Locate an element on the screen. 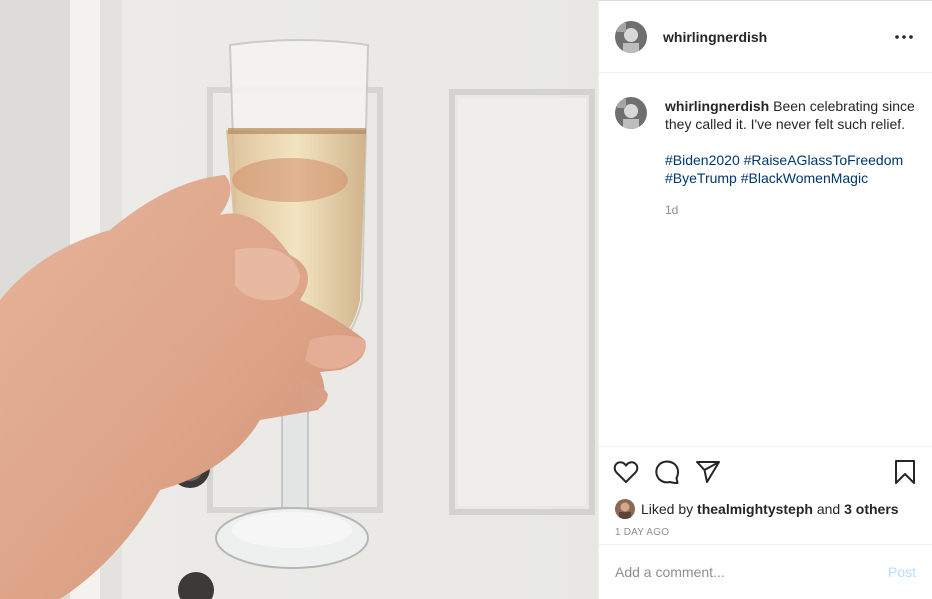 The height and width of the screenshot is (599, 932). likes-summary: Liked by thealmightysteph and 3 others is located at coordinates (765, 509).